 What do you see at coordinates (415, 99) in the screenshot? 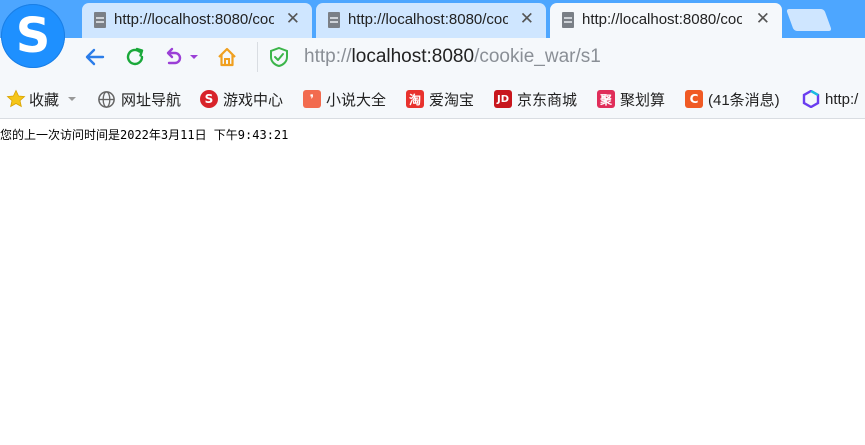
I see `taobao-icon: 淘` at bounding box center [415, 99].